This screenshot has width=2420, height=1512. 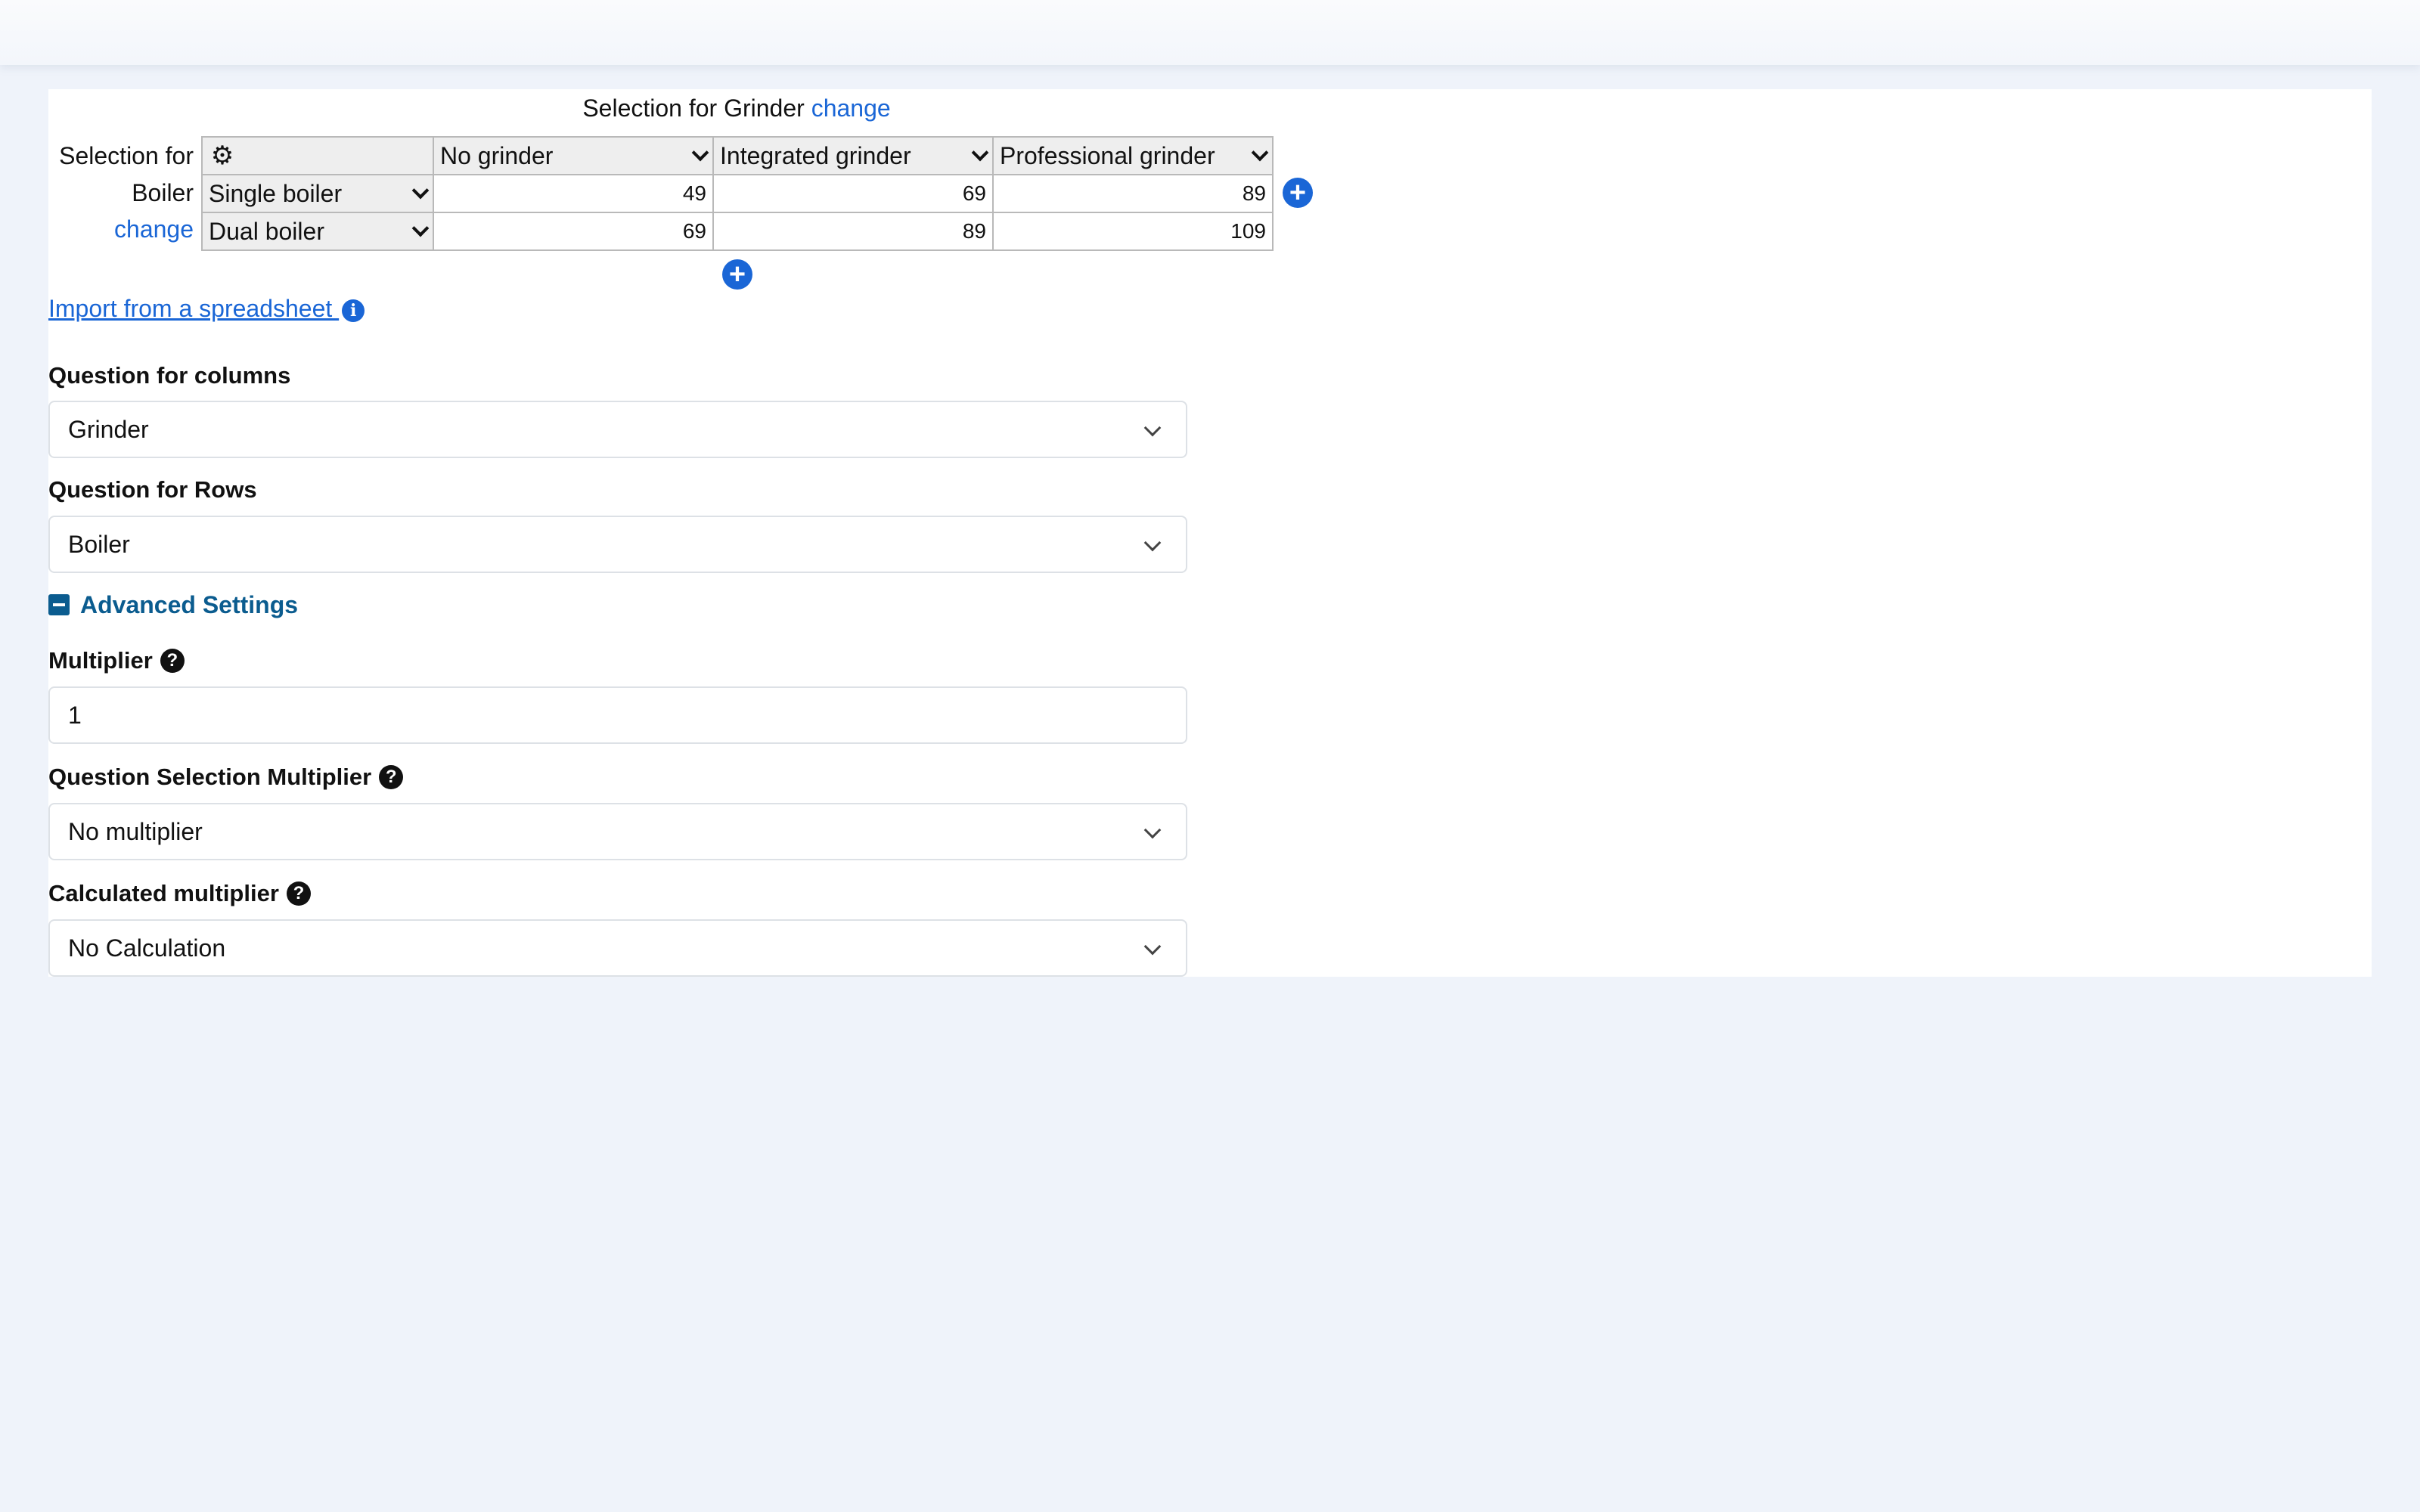 What do you see at coordinates (317, 193) in the screenshot?
I see `row-header-single-boiler: Single boiler` at bounding box center [317, 193].